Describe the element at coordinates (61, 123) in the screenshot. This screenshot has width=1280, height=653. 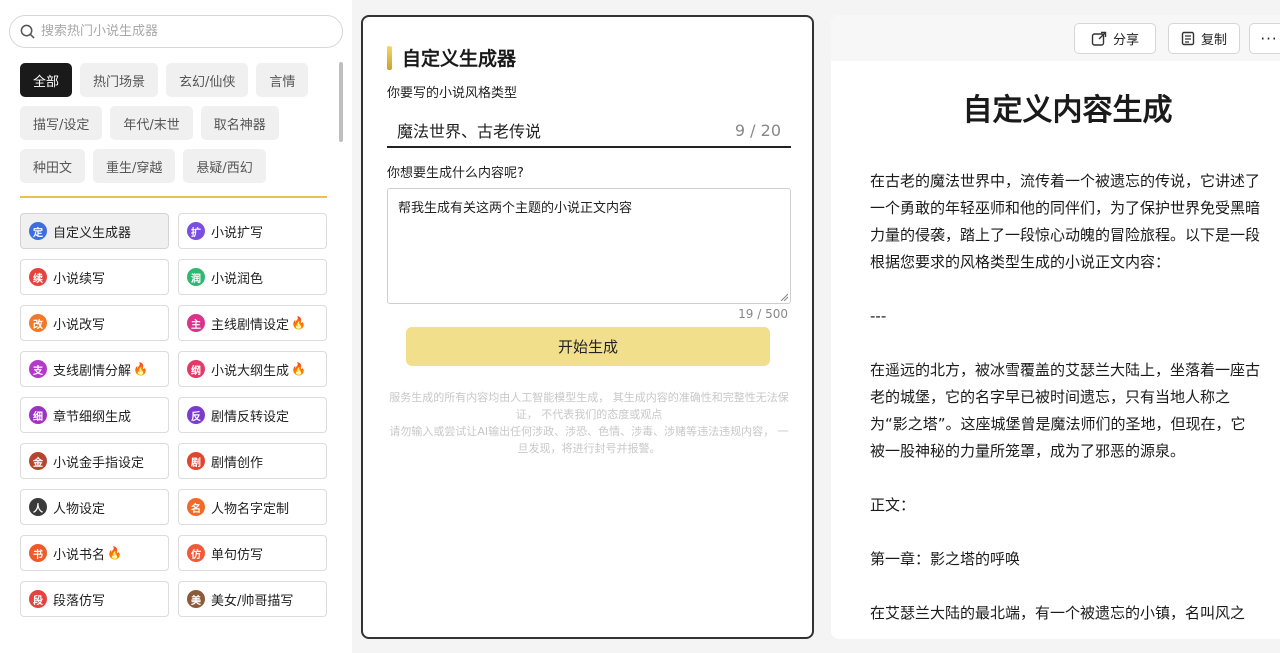
I see `category-tab: 描写/设定` at that location.